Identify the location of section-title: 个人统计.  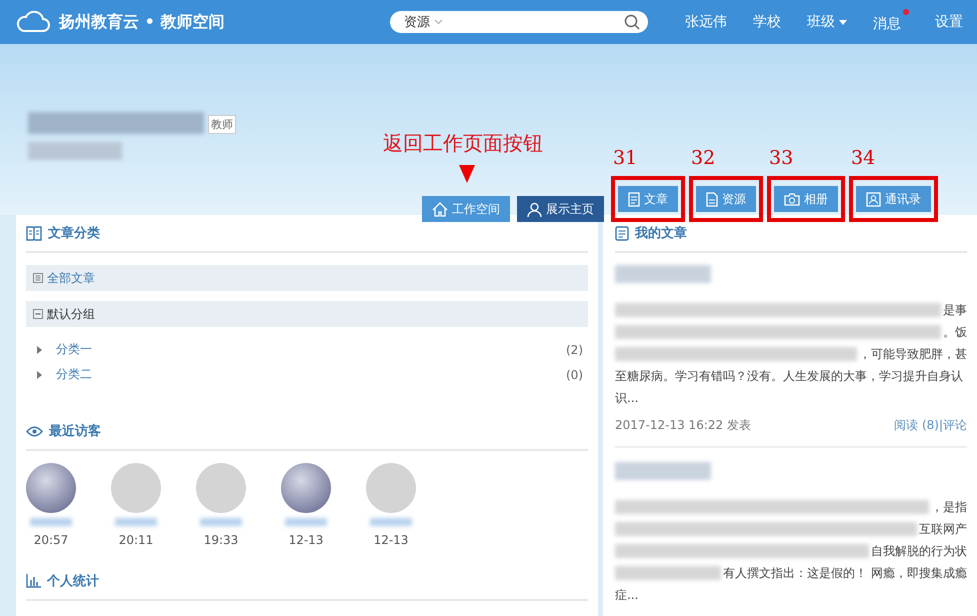
(73, 581).